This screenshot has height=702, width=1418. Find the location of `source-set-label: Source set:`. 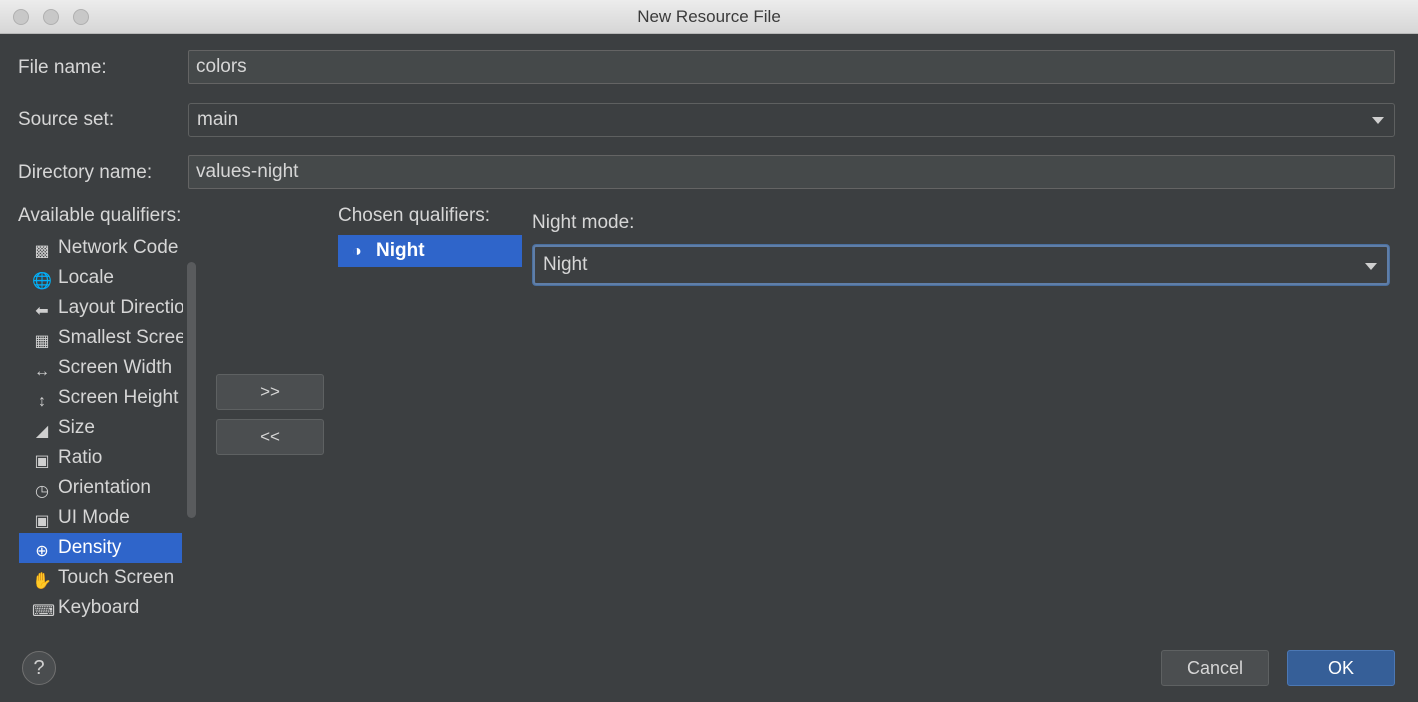

source-set-label: Source set: is located at coordinates (66, 119).